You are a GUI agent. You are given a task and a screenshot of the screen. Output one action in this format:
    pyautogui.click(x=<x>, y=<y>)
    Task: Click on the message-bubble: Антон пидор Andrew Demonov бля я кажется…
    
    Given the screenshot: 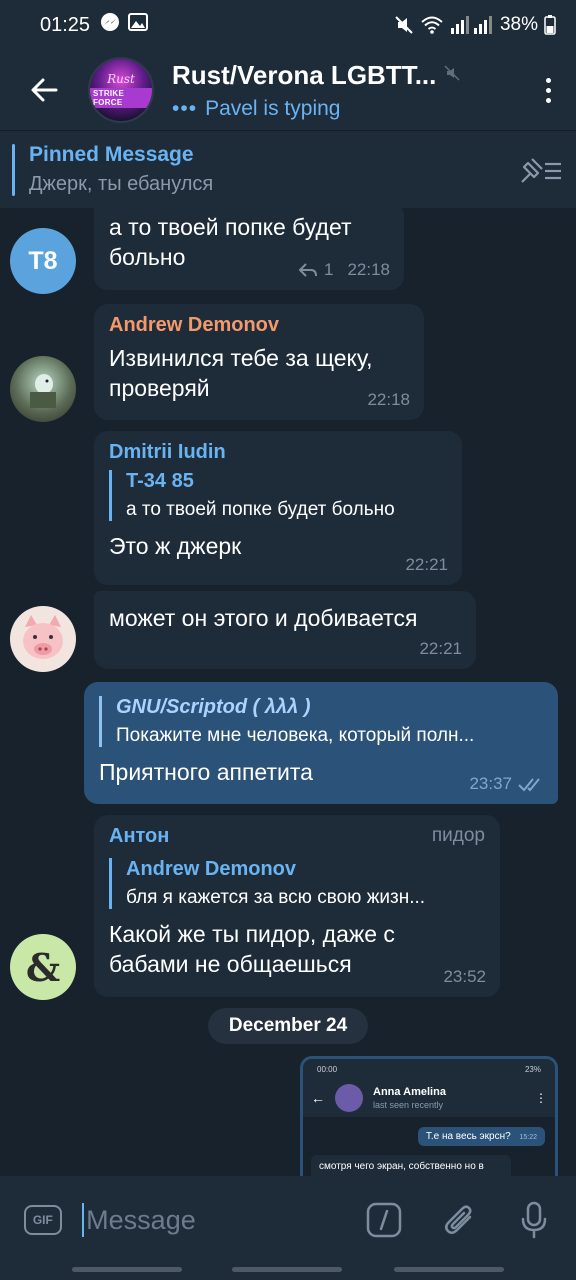 What is the action you would take?
    pyautogui.click(x=297, y=906)
    